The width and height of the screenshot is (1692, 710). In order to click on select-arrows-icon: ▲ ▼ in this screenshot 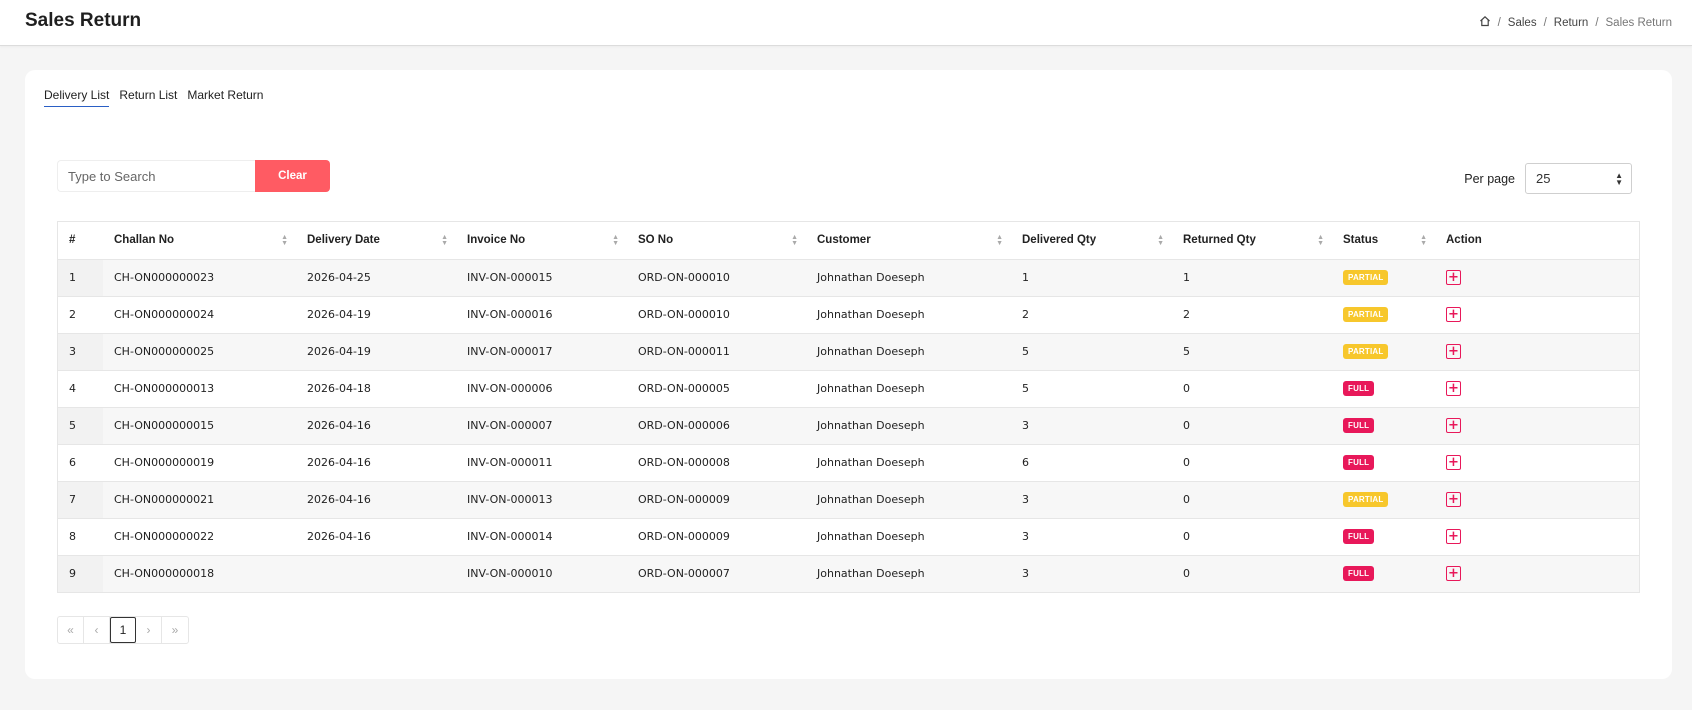, I will do `click(1619, 178)`.